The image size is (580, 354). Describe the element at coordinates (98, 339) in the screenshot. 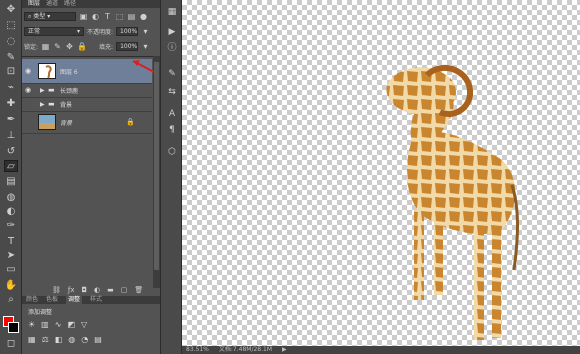

I see `color-lookup-icon: ▤` at that location.